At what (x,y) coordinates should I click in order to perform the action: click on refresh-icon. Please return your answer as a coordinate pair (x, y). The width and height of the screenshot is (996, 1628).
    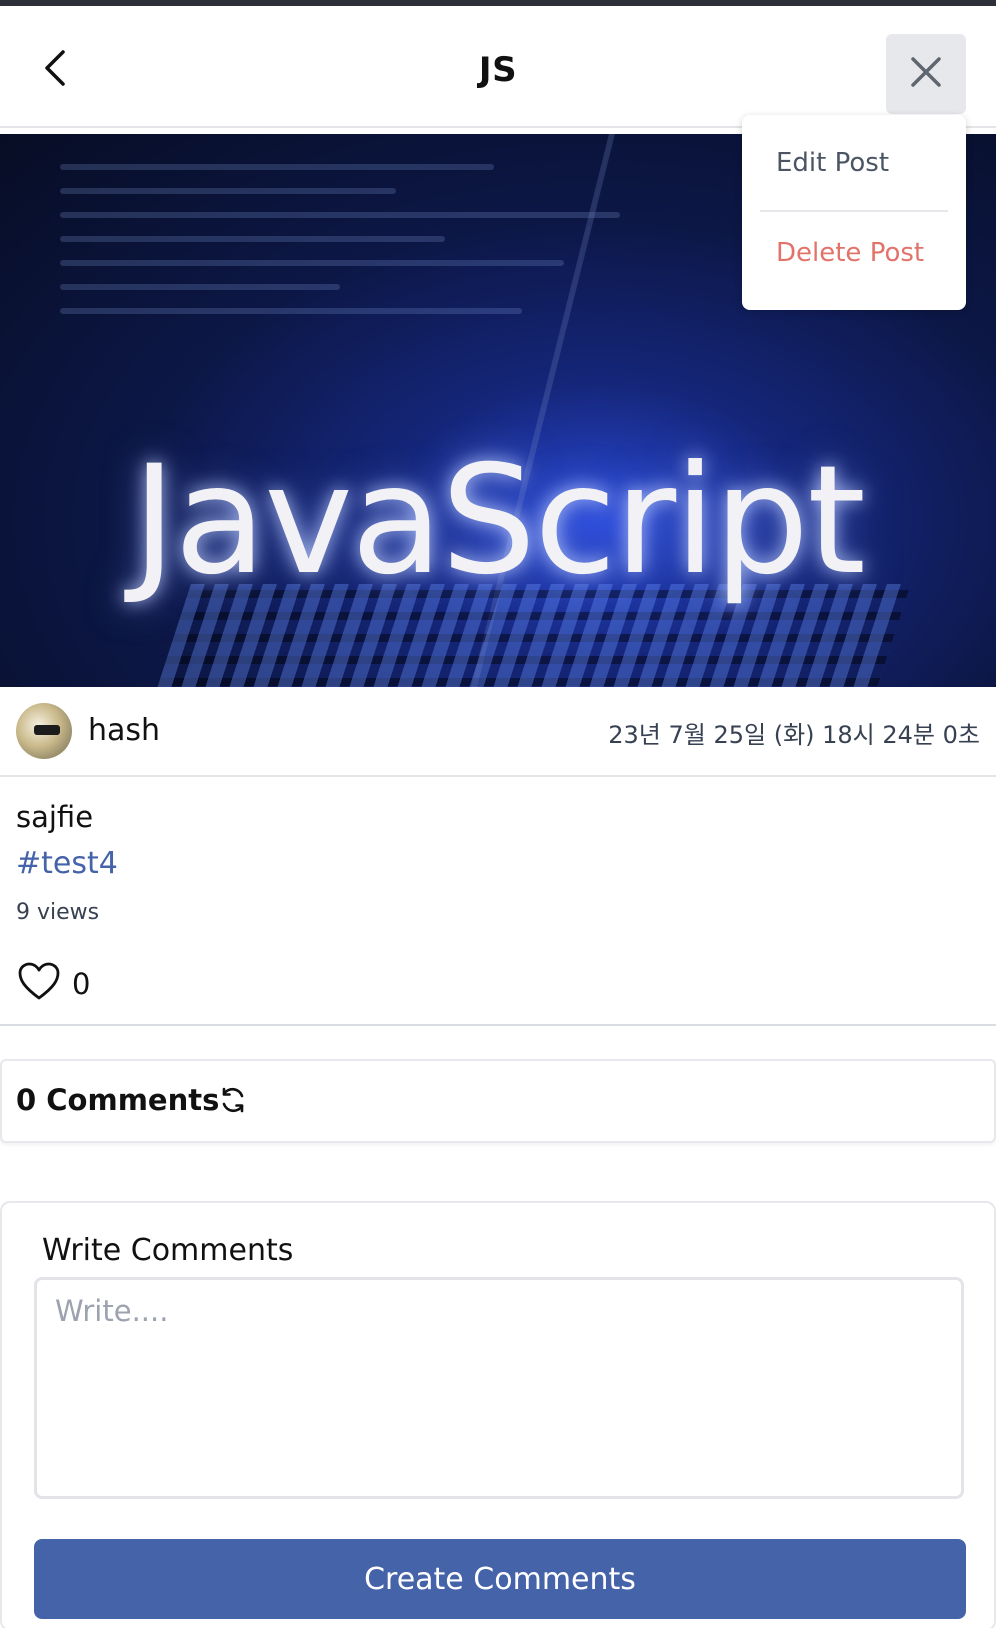
    Looking at the image, I should click on (233, 1102).